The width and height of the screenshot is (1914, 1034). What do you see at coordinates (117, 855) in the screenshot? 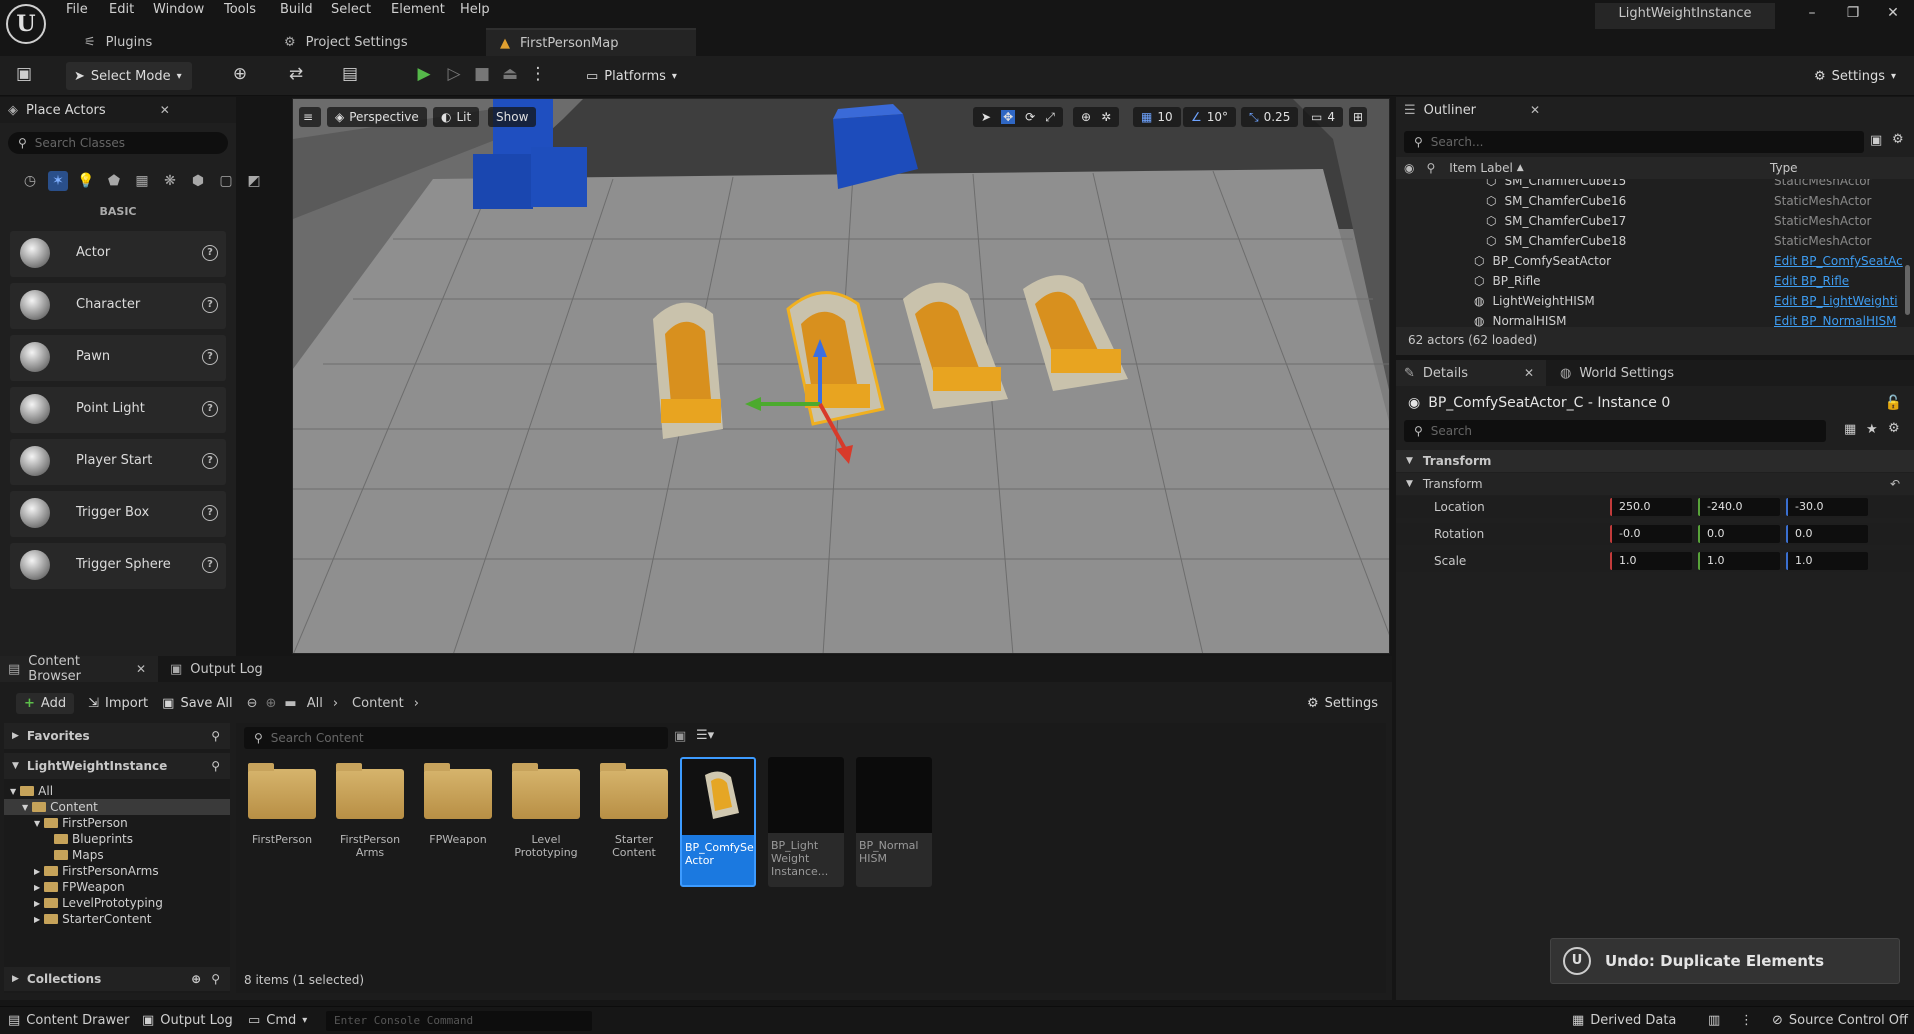
I see `tree-item: Maps` at bounding box center [117, 855].